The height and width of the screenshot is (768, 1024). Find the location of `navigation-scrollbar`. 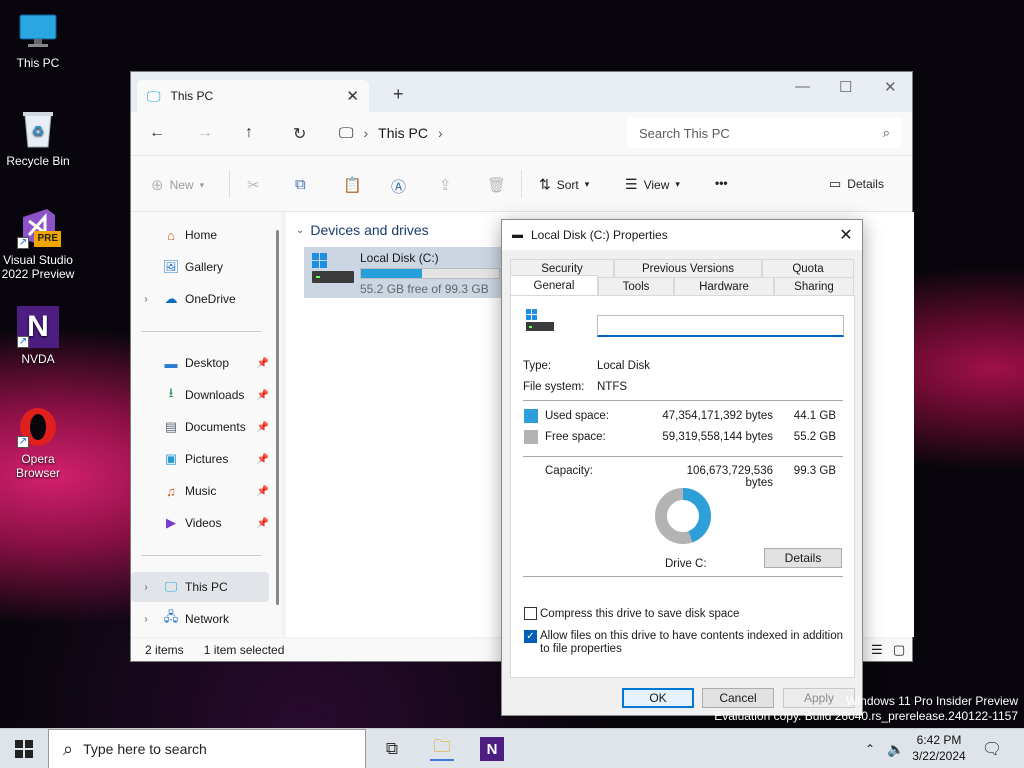

navigation-scrollbar is located at coordinates (277, 417).